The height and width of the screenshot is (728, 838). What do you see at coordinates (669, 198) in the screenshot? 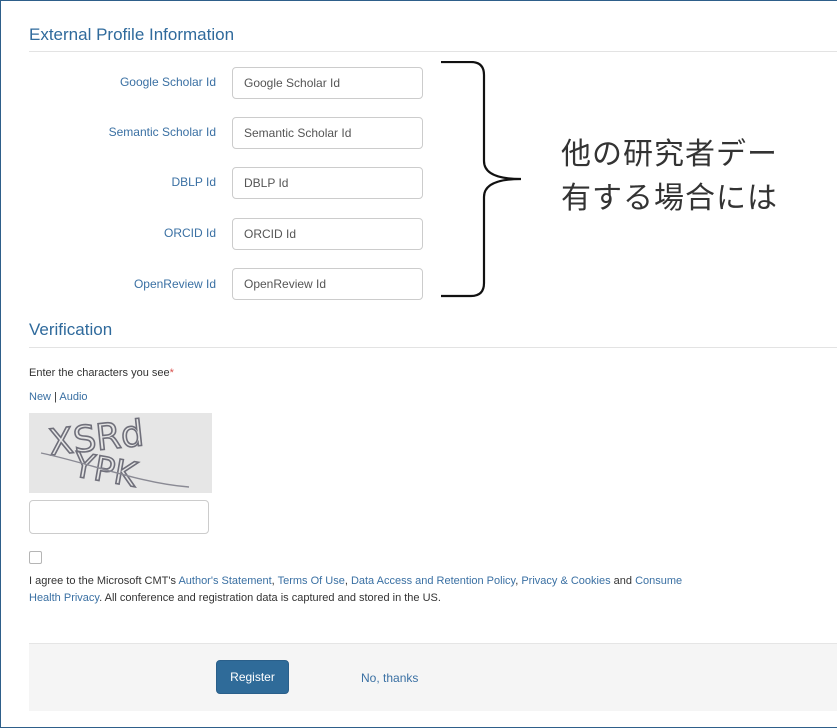
I see `annotation-line-2: 有する場合には` at bounding box center [669, 198].